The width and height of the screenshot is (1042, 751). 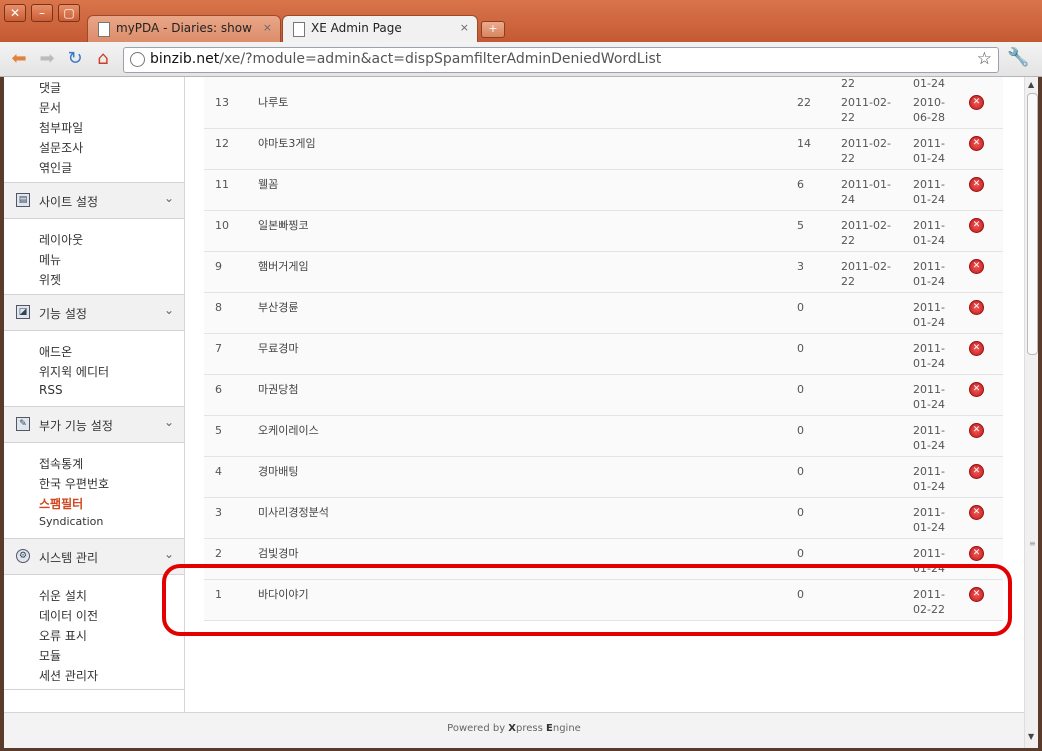 What do you see at coordinates (61, 127) in the screenshot?
I see `sidebar-item-file: 첨부파일` at bounding box center [61, 127].